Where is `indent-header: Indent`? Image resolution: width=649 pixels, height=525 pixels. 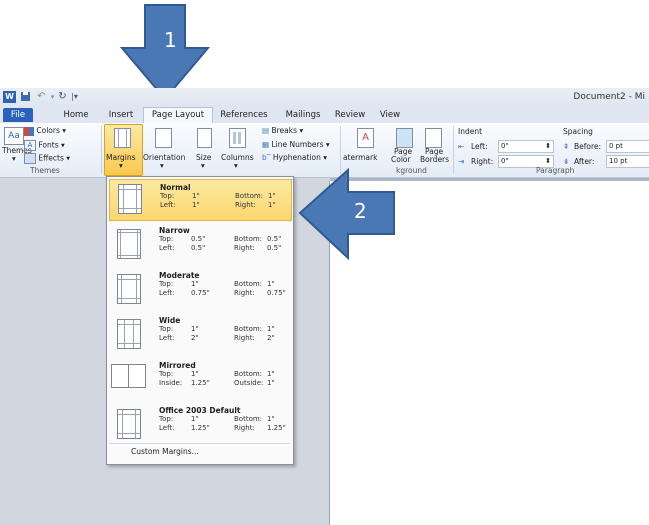 indent-header: Indent is located at coordinates (470, 131).